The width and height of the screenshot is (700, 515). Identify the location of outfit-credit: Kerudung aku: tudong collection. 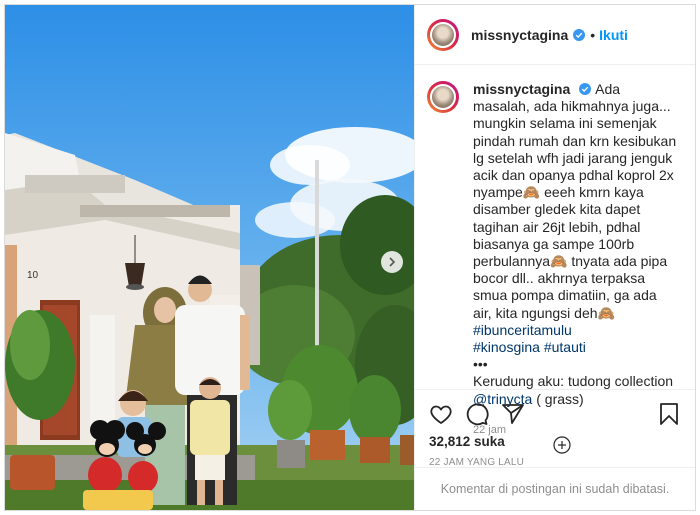
(573, 381).